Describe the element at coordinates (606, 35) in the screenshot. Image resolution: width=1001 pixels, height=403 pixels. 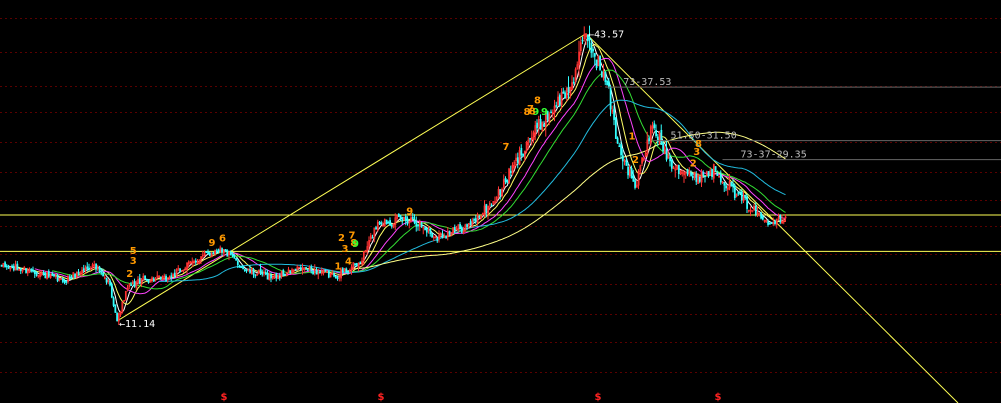
I see `high-label: ←43.57` at that location.